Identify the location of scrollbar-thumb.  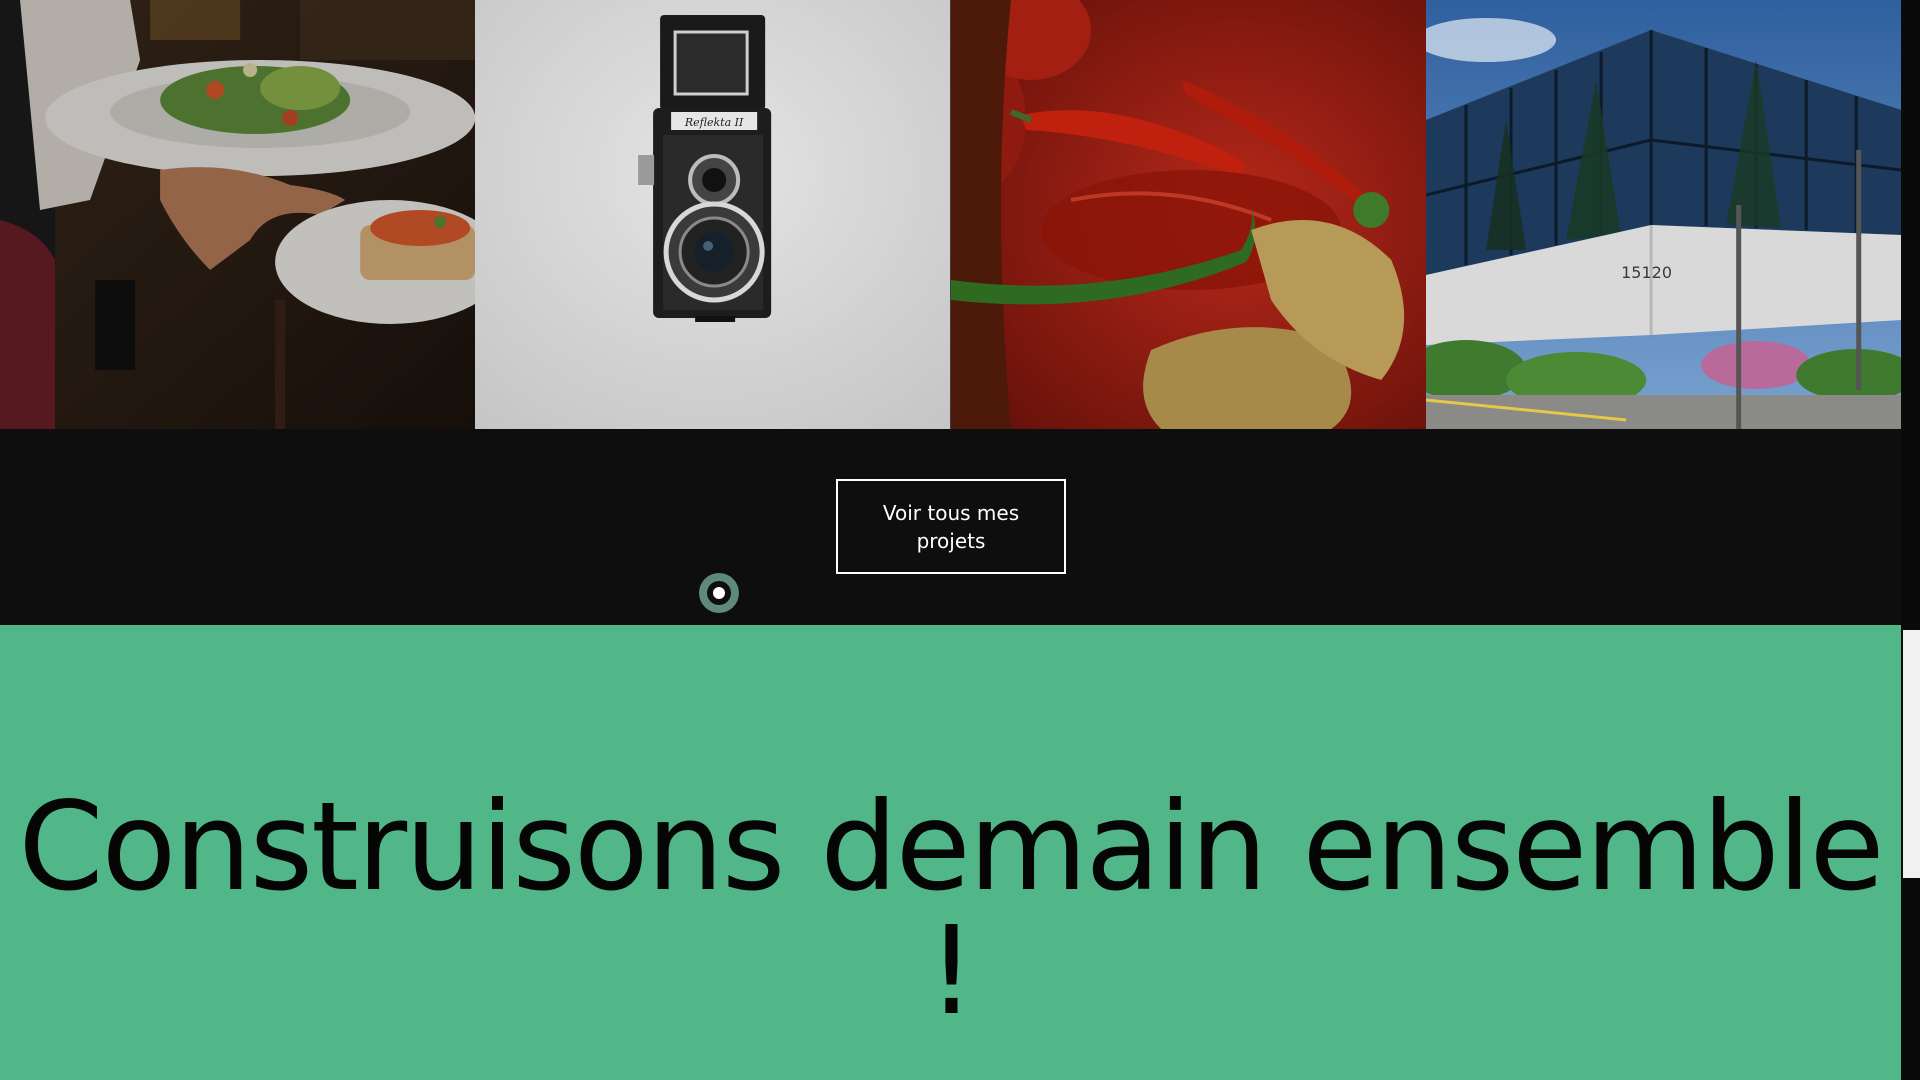
(1911, 754).